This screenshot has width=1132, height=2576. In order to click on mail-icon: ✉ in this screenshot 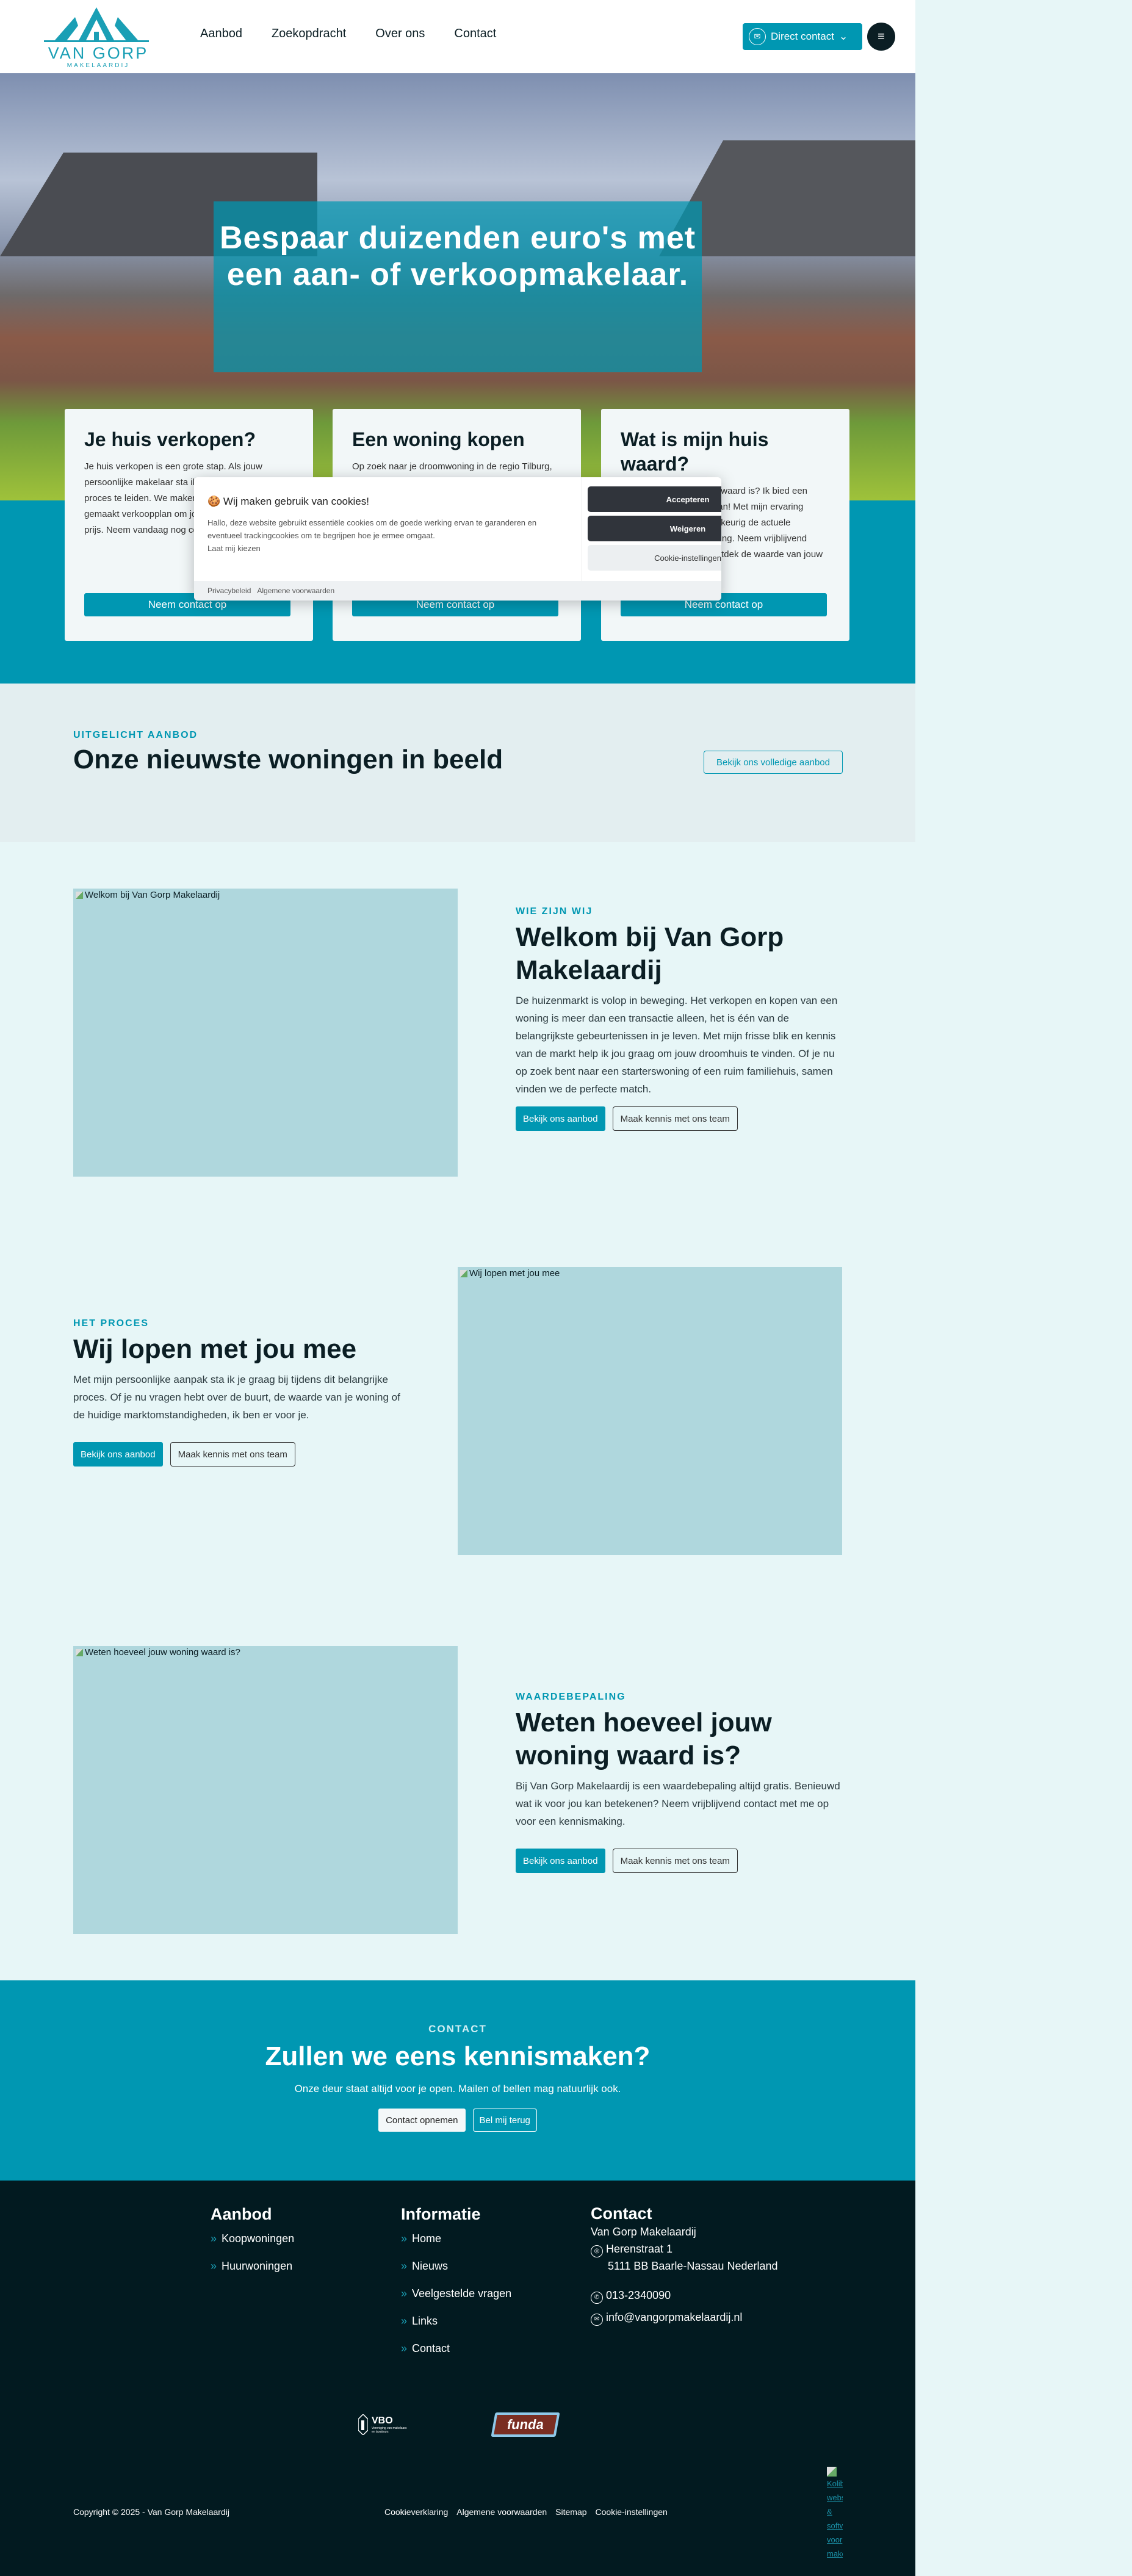, I will do `click(597, 2320)`.